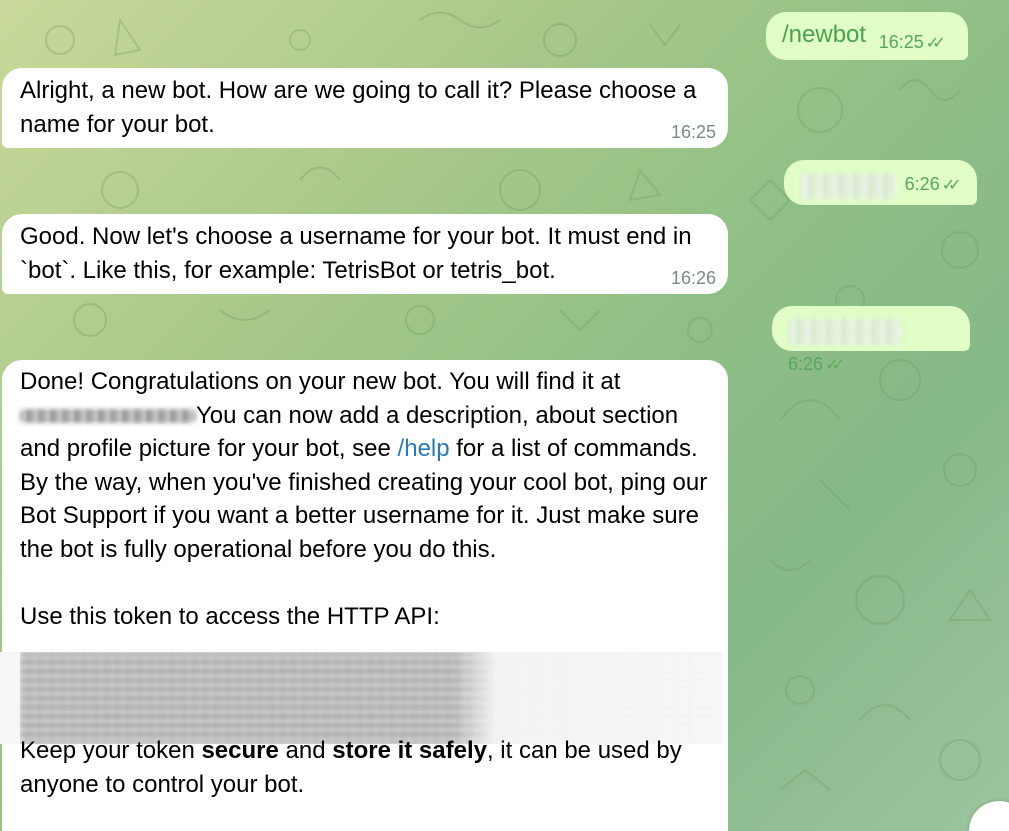 The height and width of the screenshot is (831, 1009). I want to click on message-text: /newbot, so click(824, 34).